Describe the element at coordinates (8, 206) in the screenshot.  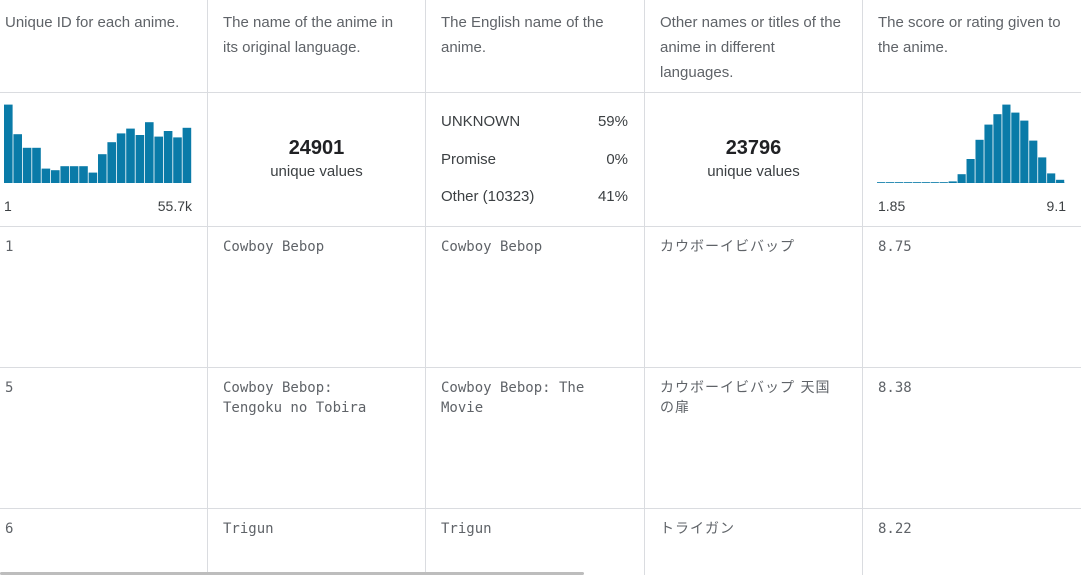
I see `histogram-min-label: 1` at that location.